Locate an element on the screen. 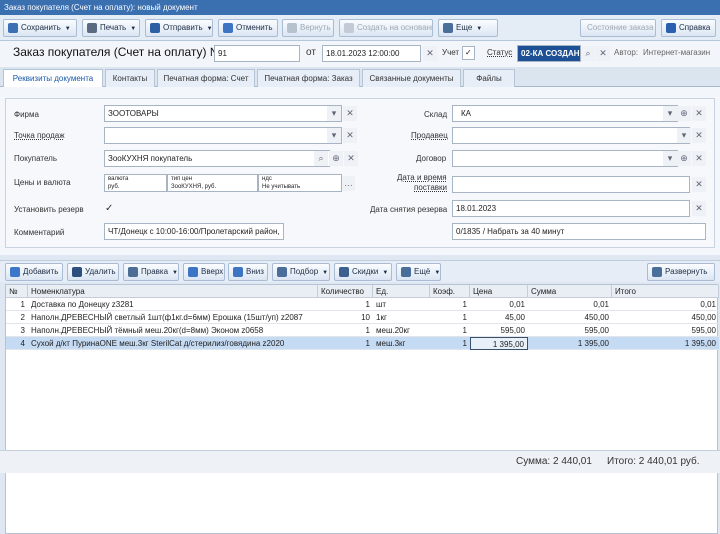 Image resolution: width=720 pixels, height=534 pixels. select-button: Подбор ▼ is located at coordinates (301, 272).